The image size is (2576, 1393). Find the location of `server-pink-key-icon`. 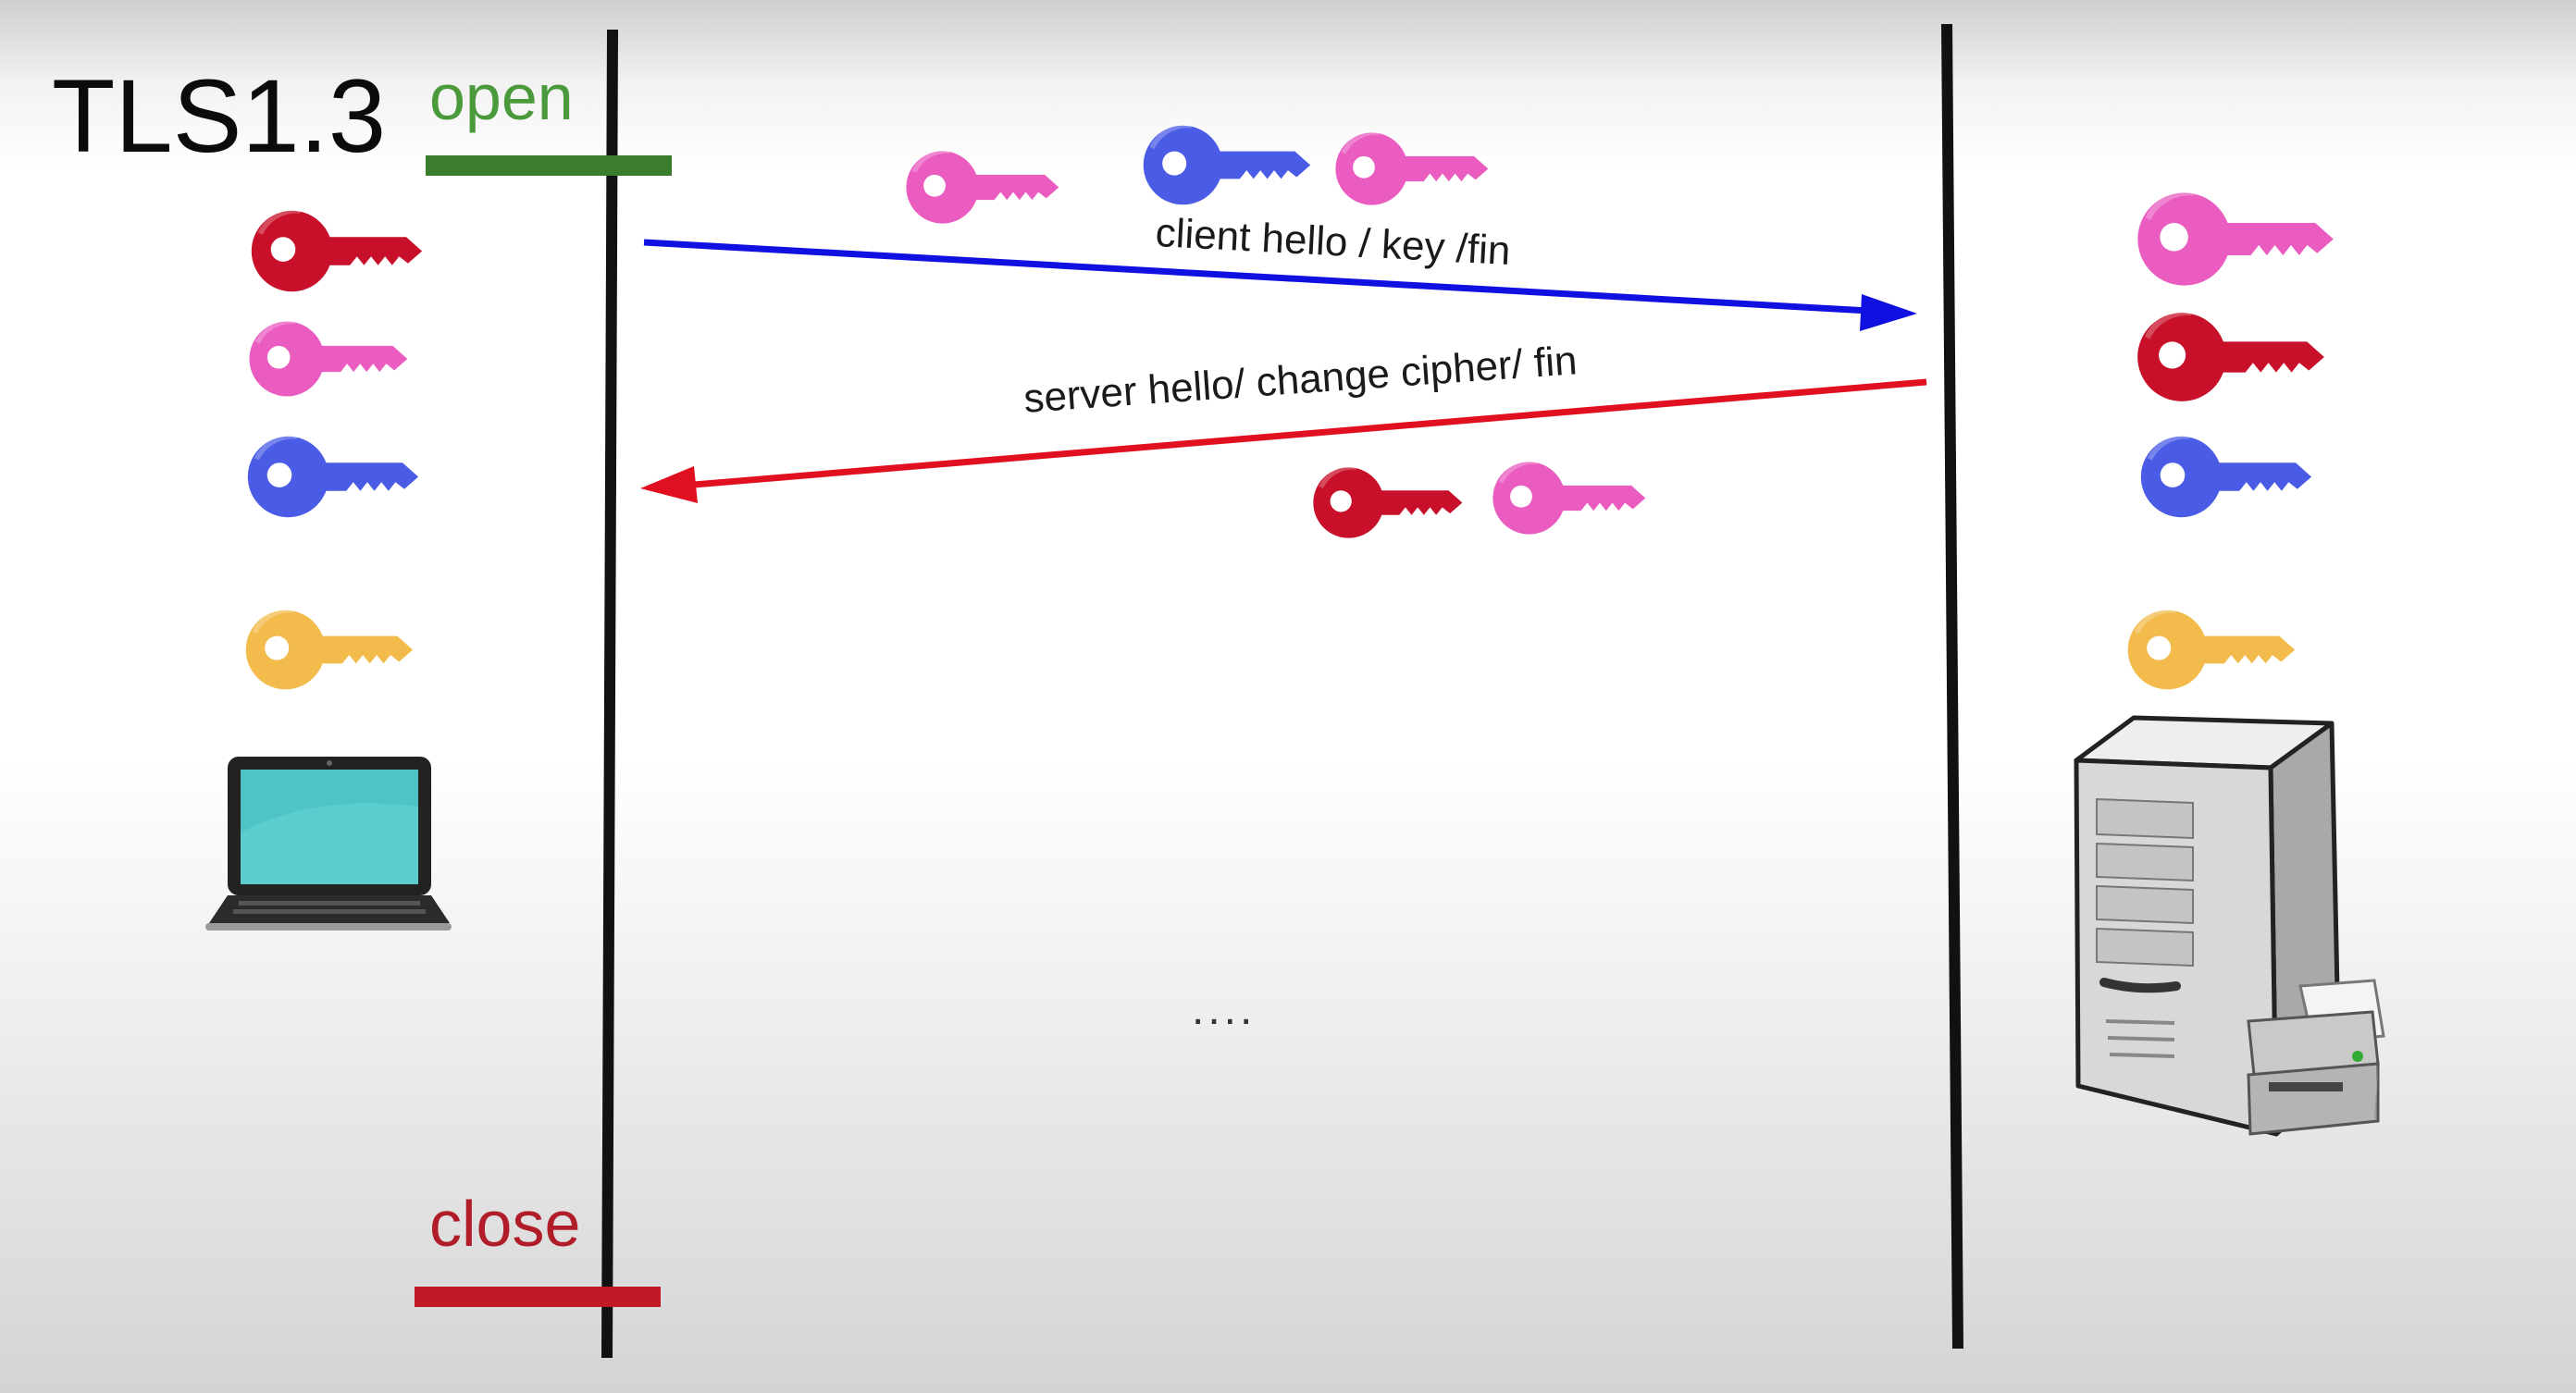

server-pink-key-icon is located at coordinates (2235, 239).